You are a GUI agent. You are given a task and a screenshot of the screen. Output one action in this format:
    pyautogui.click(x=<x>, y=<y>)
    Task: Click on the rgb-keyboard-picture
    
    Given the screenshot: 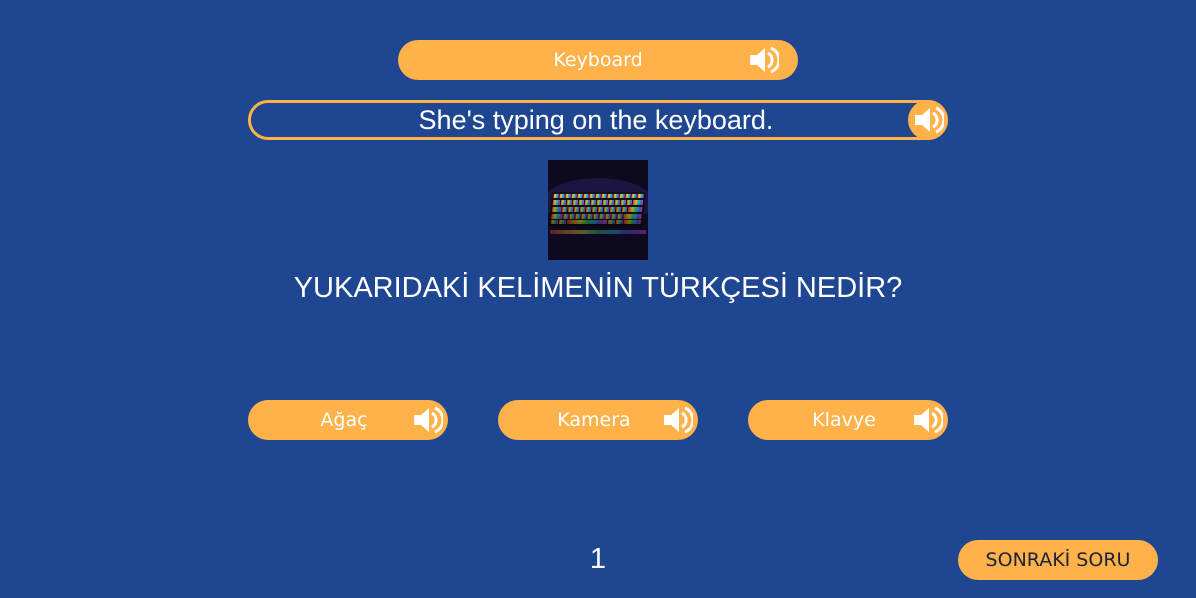 What is the action you would take?
    pyautogui.click(x=598, y=210)
    